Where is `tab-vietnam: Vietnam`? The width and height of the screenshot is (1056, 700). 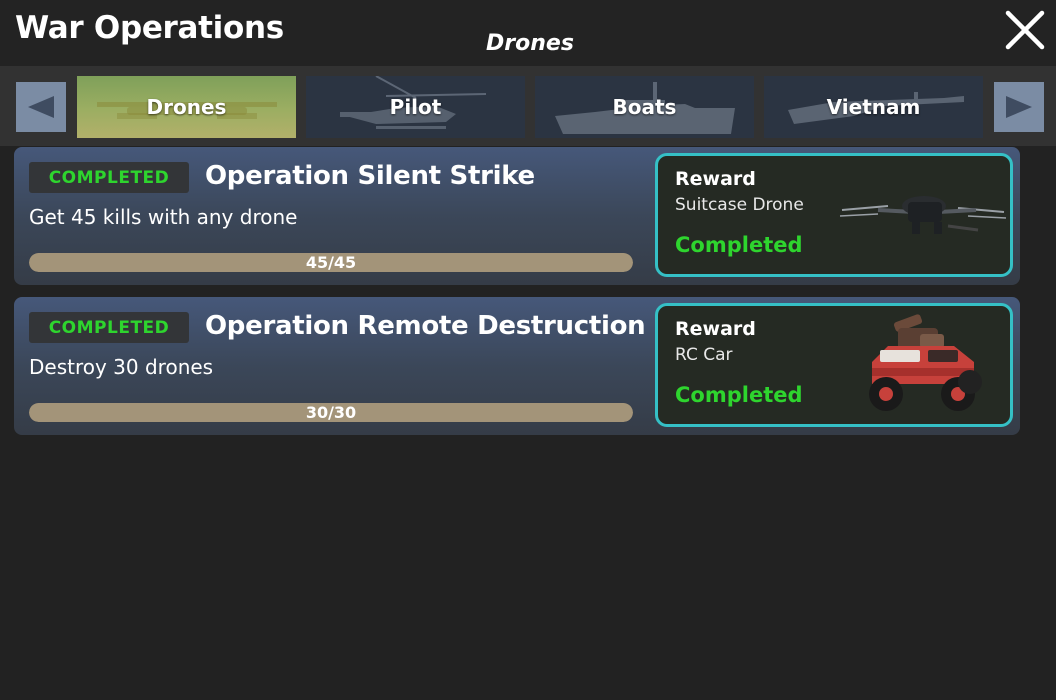 tab-vietnam: Vietnam is located at coordinates (873, 107).